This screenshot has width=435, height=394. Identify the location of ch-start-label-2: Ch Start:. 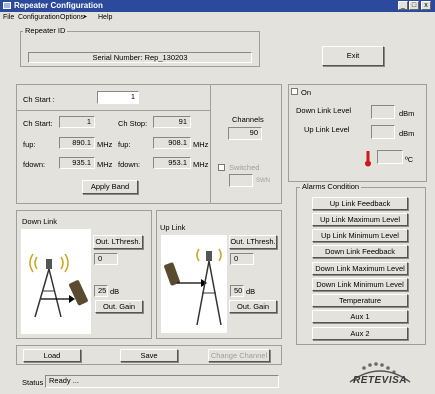
(38, 123).